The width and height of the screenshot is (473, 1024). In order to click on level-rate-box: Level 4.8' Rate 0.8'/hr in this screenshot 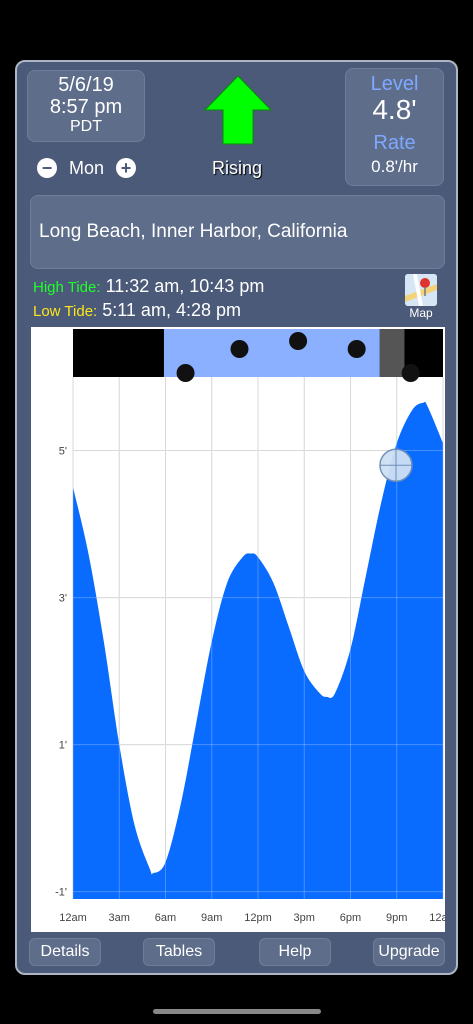, I will do `click(394, 127)`.